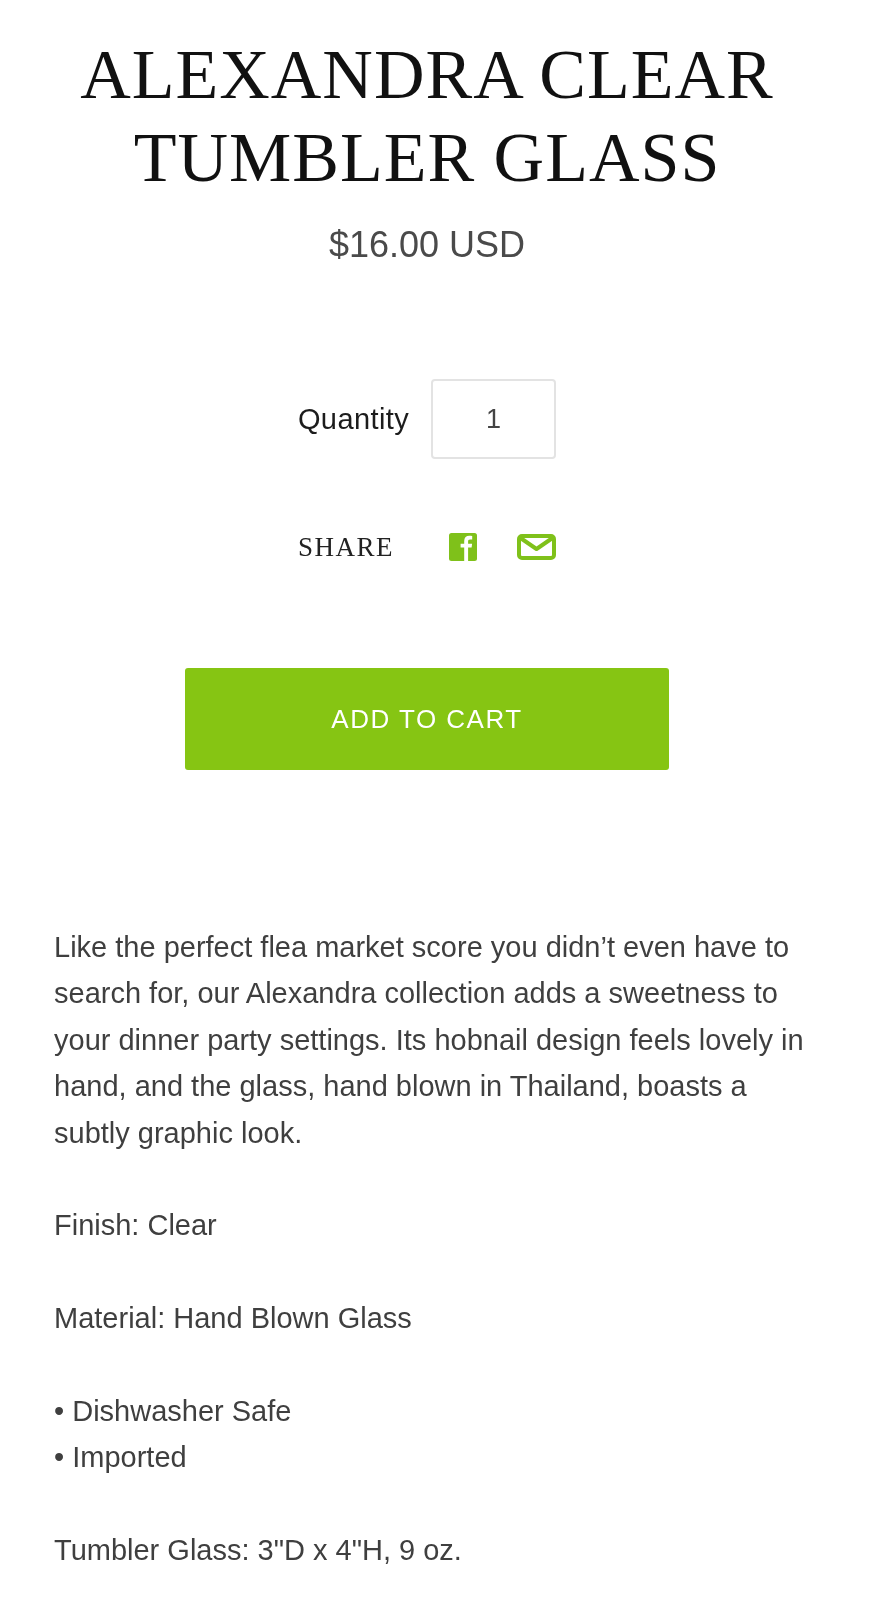 The height and width of the screenshot is (1600, 870). What do you see at coordinates (173, 1411) in the screenshot?
I see `feature-item: • Dishwasher Safe` at bounding box center [173, 1411].